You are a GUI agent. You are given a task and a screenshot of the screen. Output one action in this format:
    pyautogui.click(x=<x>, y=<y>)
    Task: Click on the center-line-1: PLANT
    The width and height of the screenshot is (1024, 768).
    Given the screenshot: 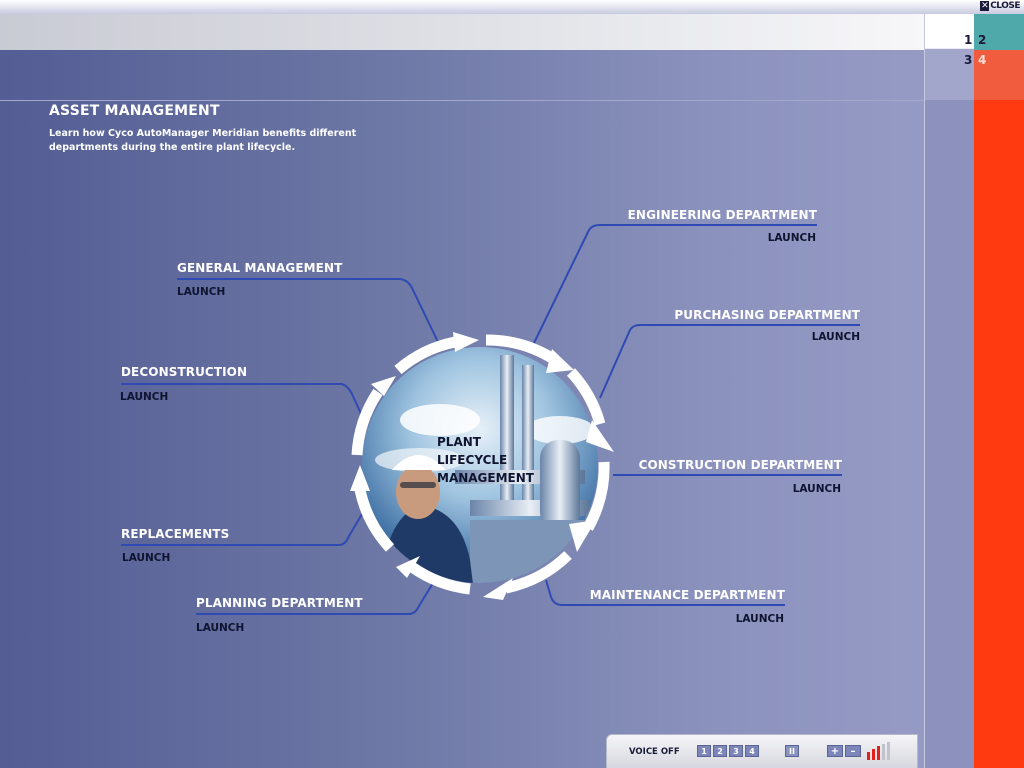 What is the action you would take?
    pyautogui.click(x=459, y=442)
    